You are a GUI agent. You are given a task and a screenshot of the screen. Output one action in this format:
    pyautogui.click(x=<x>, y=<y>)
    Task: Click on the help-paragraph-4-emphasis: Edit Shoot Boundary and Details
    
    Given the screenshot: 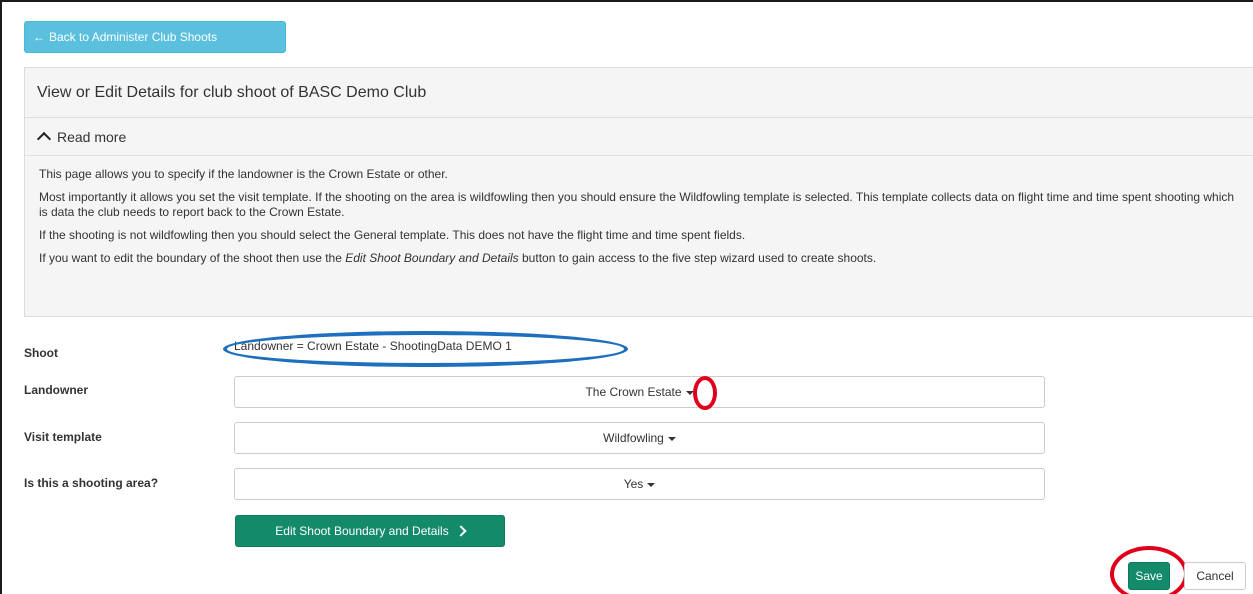 What is the action you would take?
    pyautogui.click(x=432, y=258)
    